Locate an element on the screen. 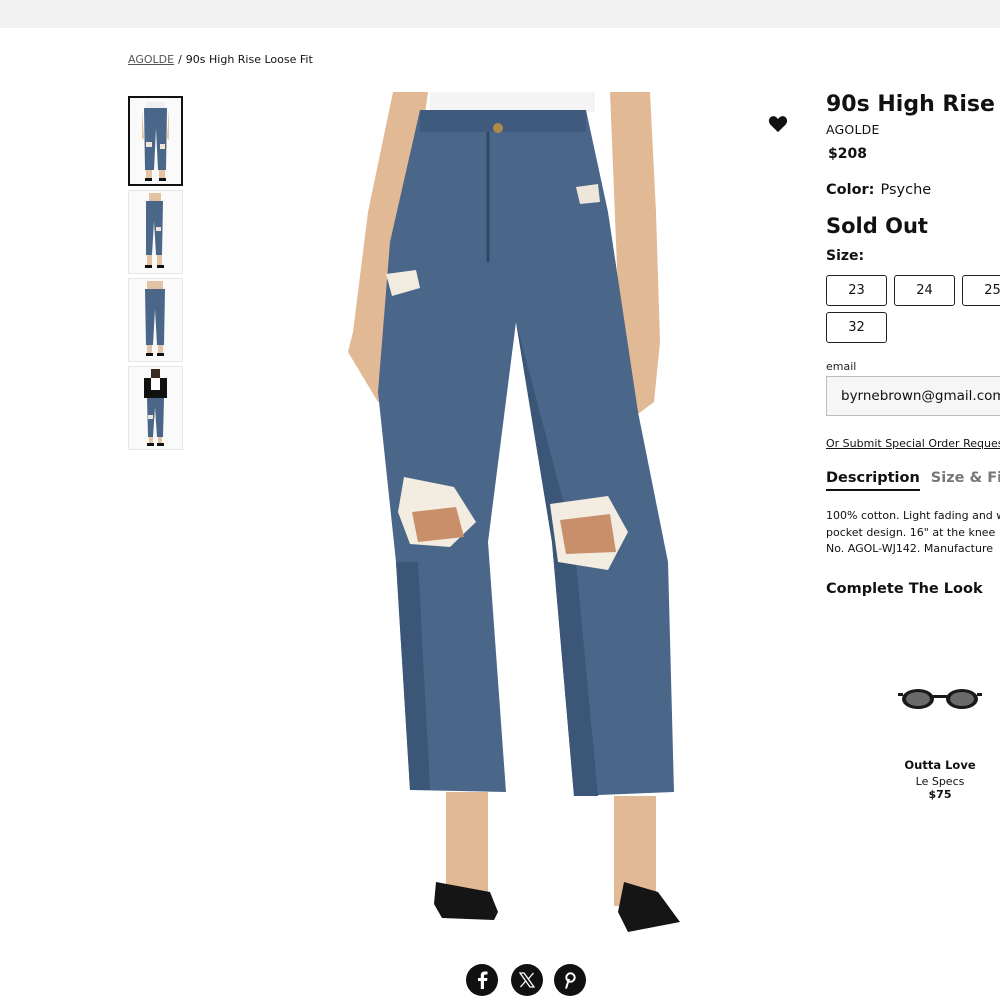 The height and width of the screenshot is (1000, 1000). thumbnail-side is located at coordinates (155, 232).